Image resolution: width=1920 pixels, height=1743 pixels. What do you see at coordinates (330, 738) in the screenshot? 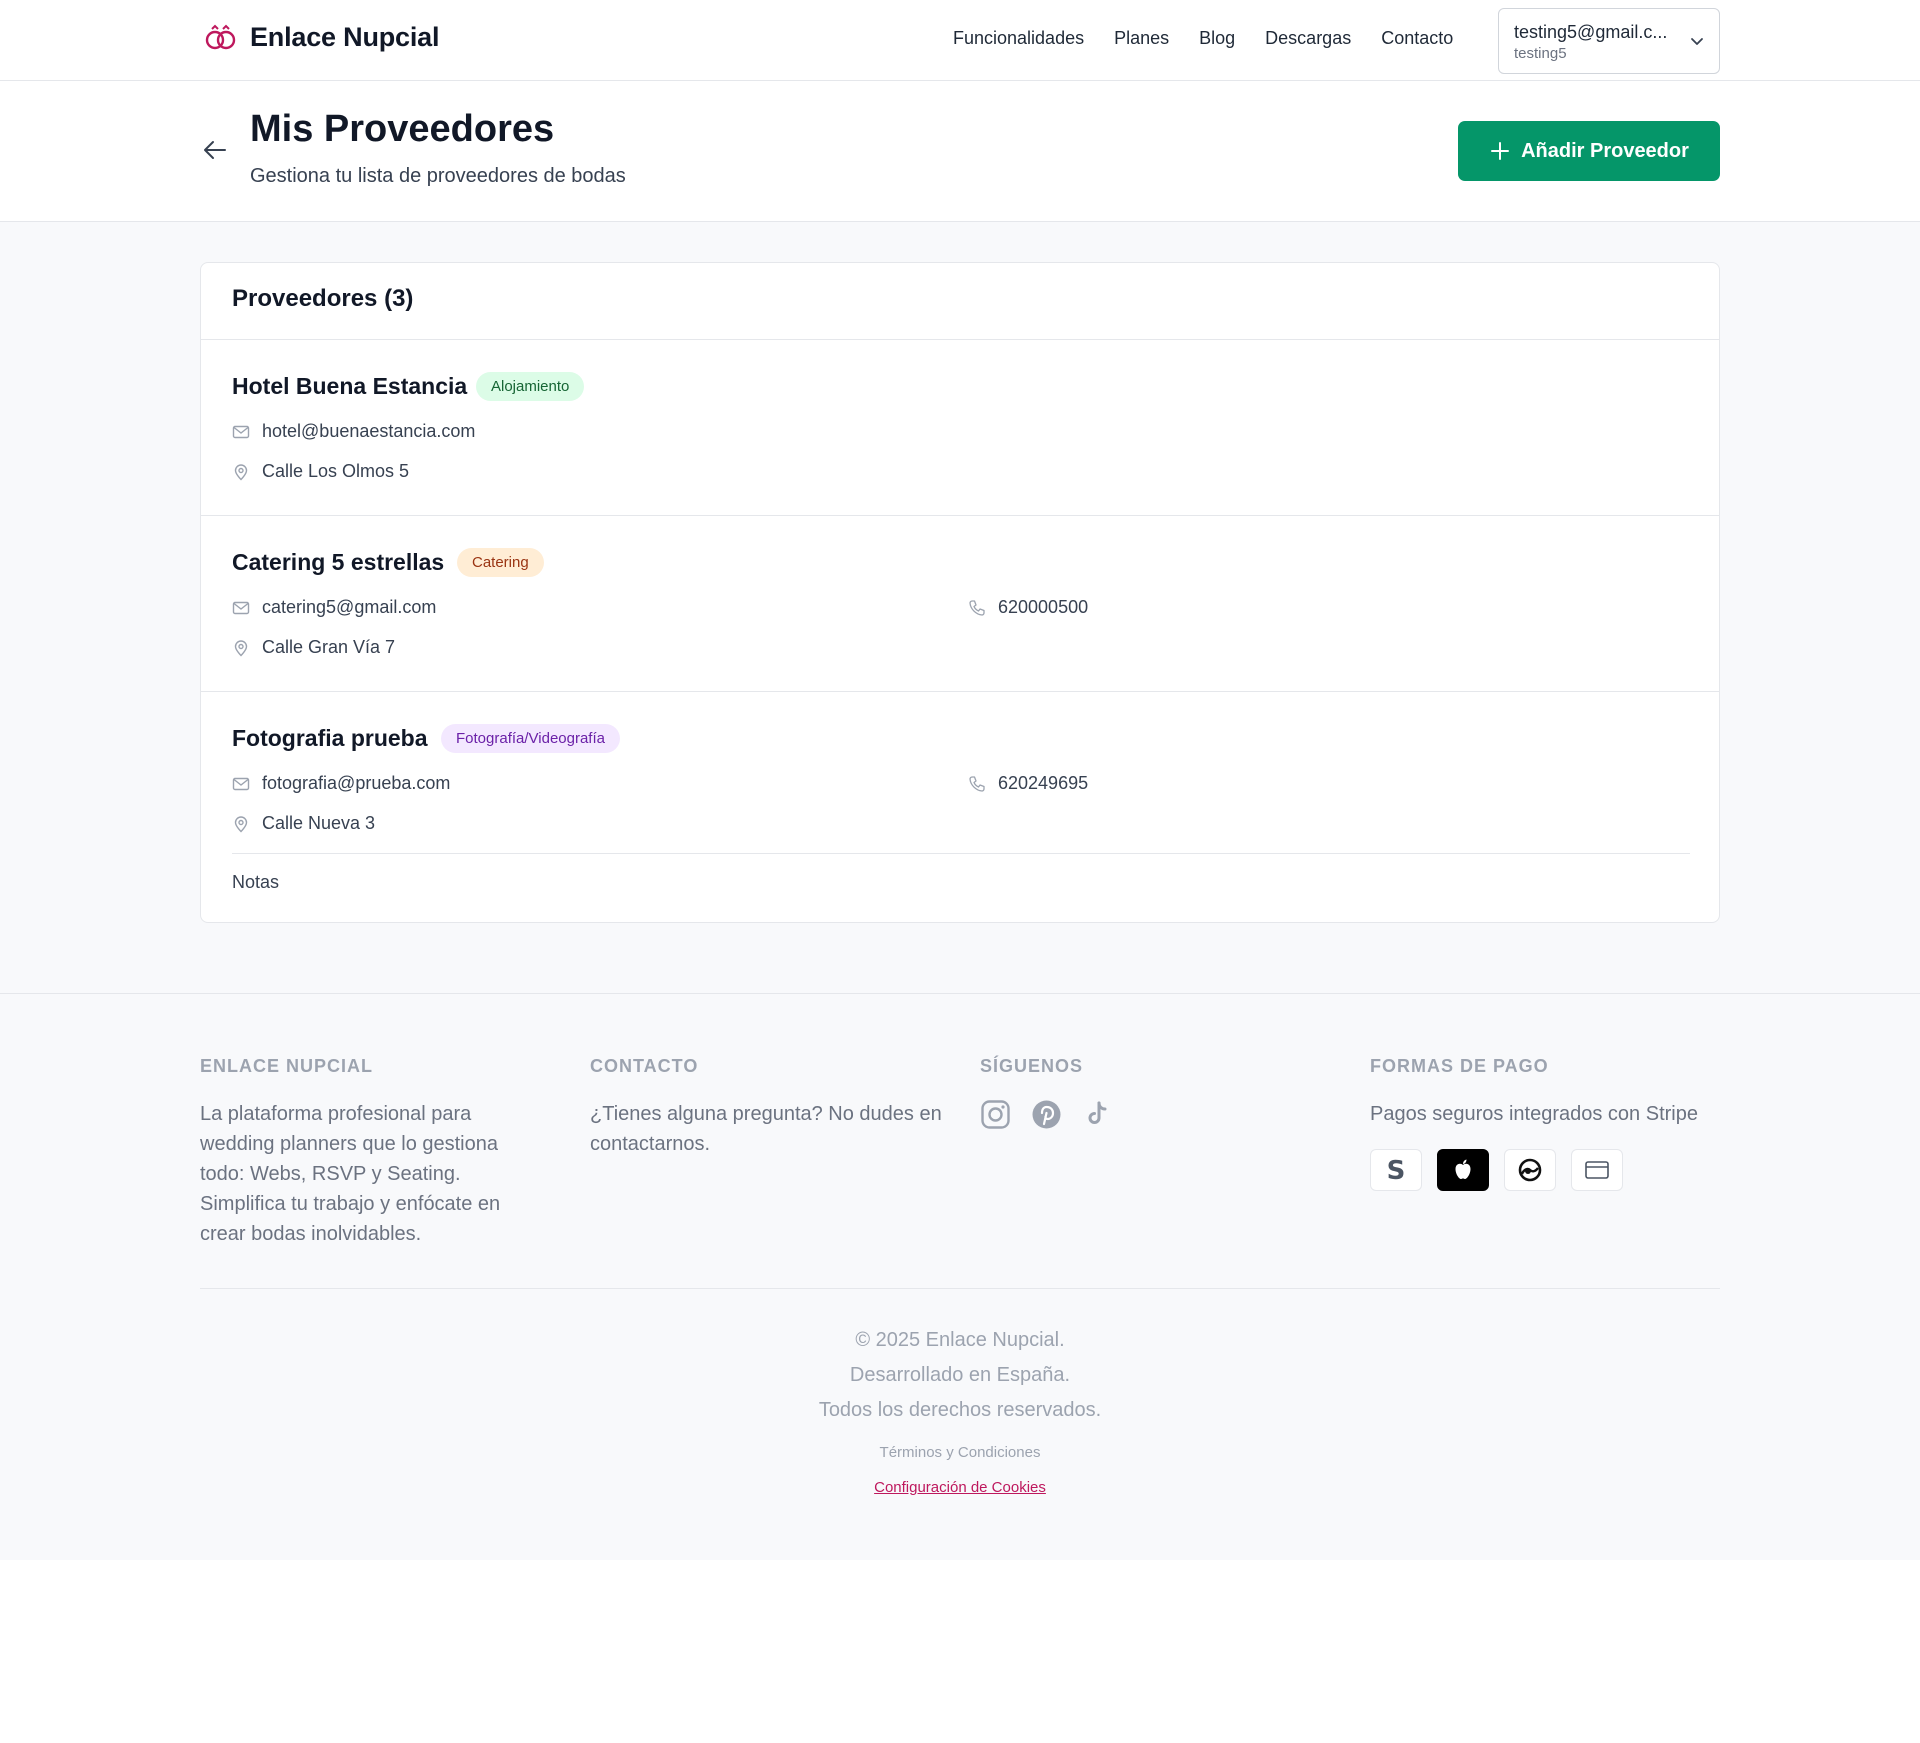
I see `provider-name: Fotografia prueba` at bounding box center [330, 738].